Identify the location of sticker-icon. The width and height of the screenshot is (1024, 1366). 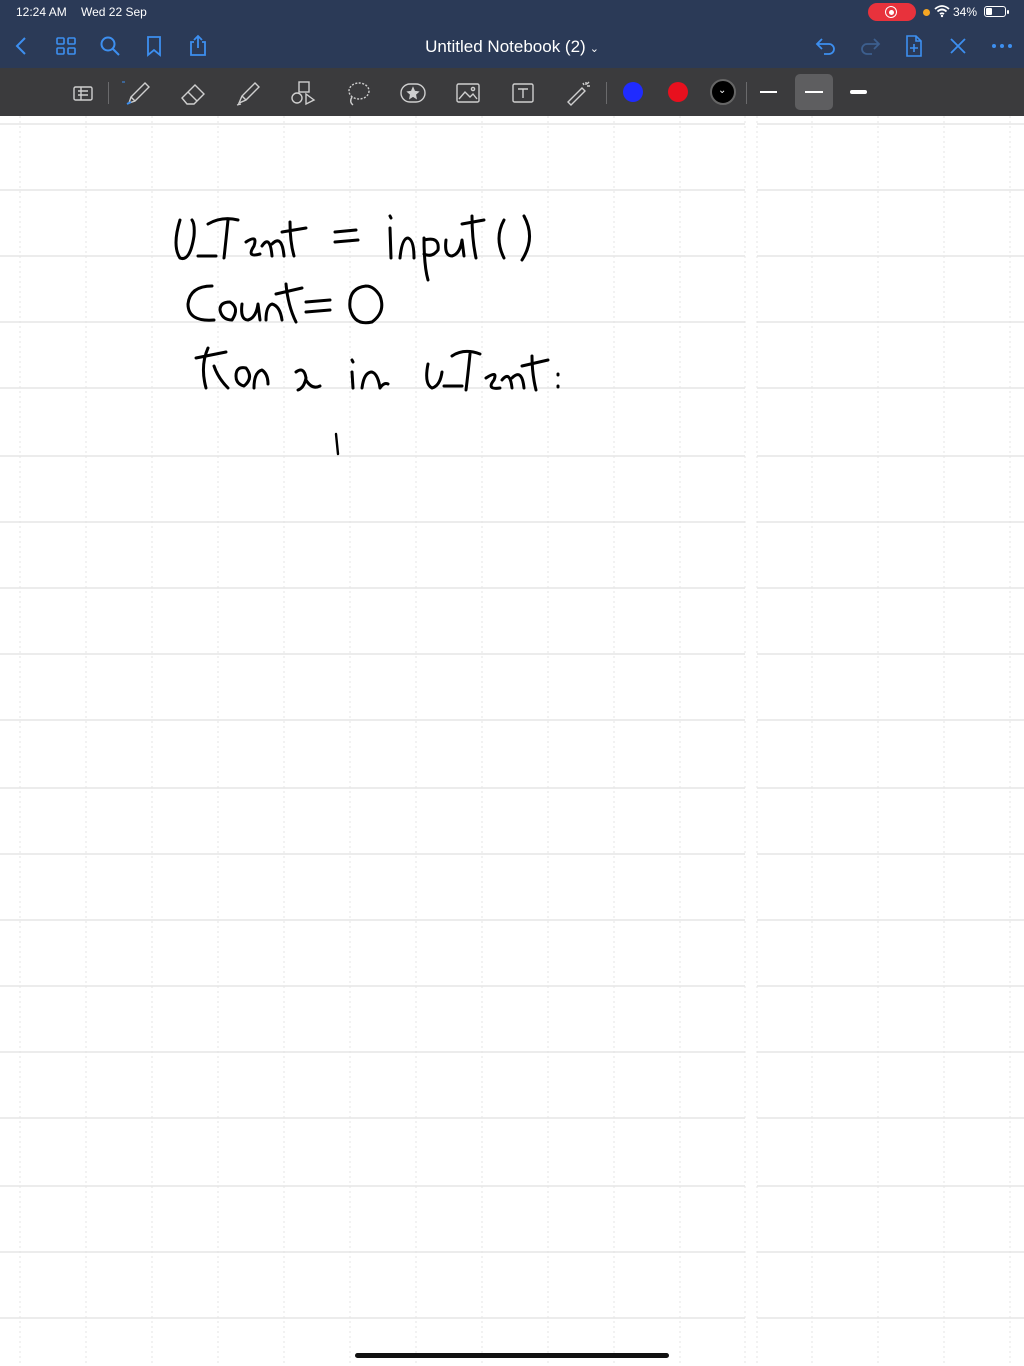
(413, 93).